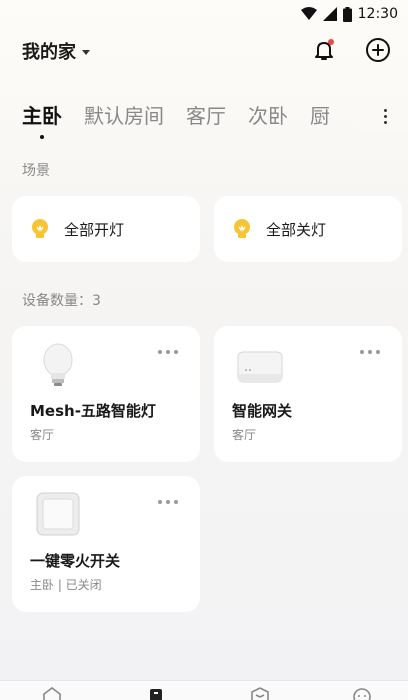  I want to click on device-name: Mesh-五路智能灯, so click(93, 411).